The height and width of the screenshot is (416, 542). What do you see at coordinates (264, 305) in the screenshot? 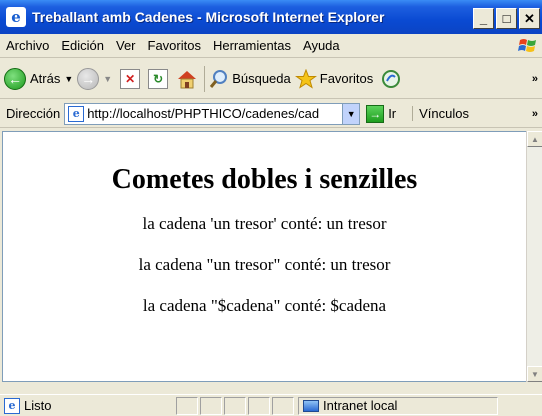
I see `result-line-variable: la cadena "$cadena" conté: $cadena` at bounding box center [264, 305].